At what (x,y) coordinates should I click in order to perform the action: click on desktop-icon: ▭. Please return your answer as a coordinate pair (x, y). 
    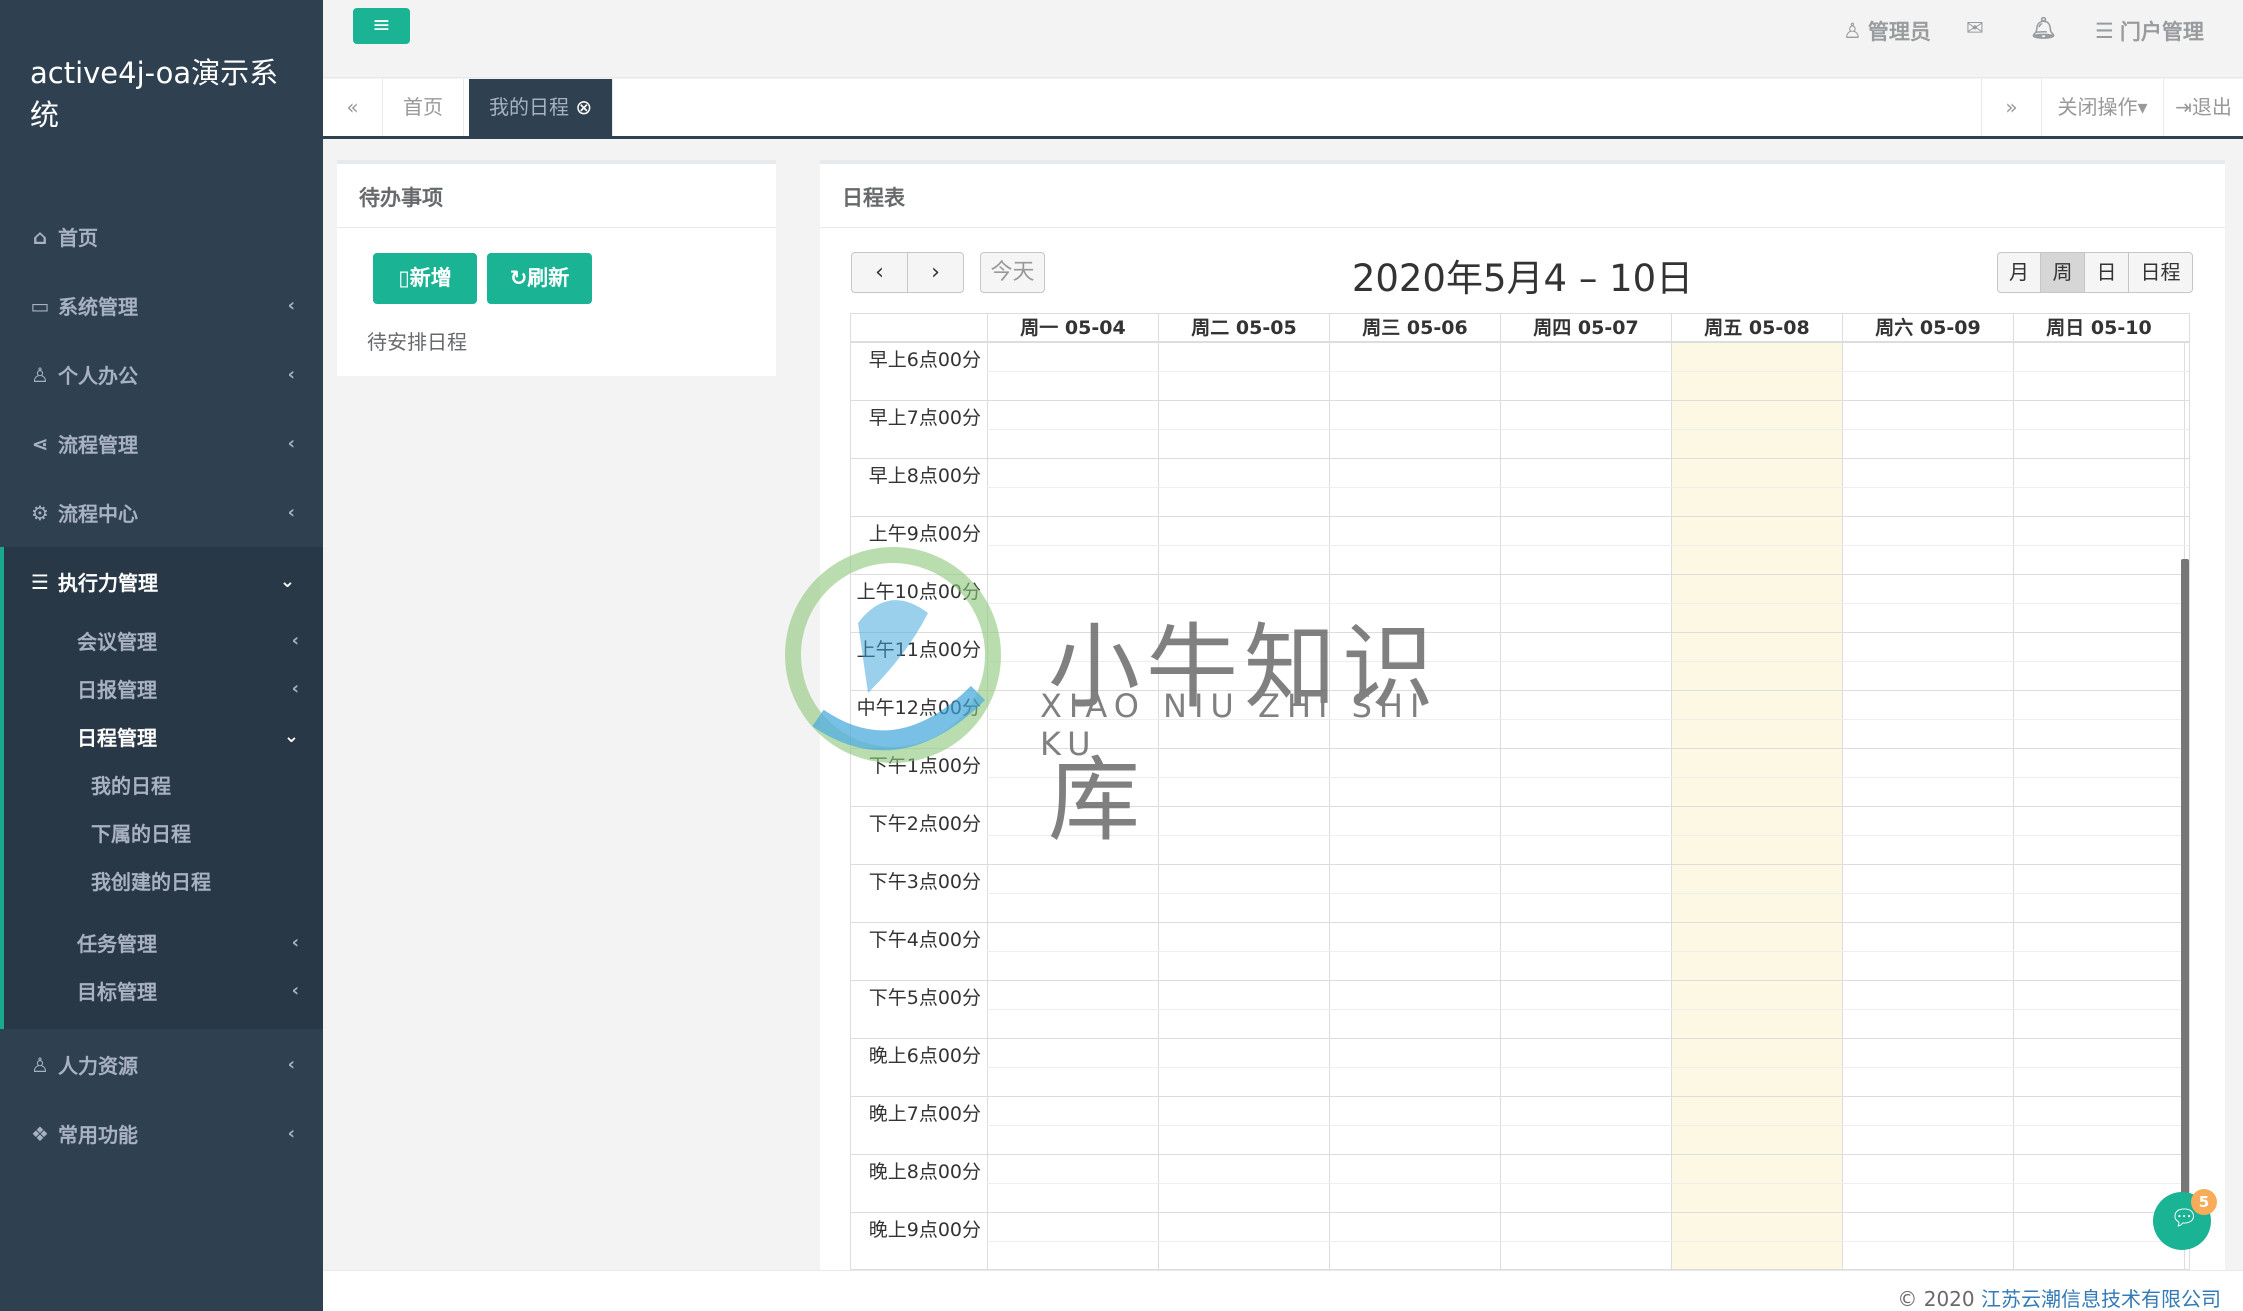
    Looking at the image, I should click on (40, 305).